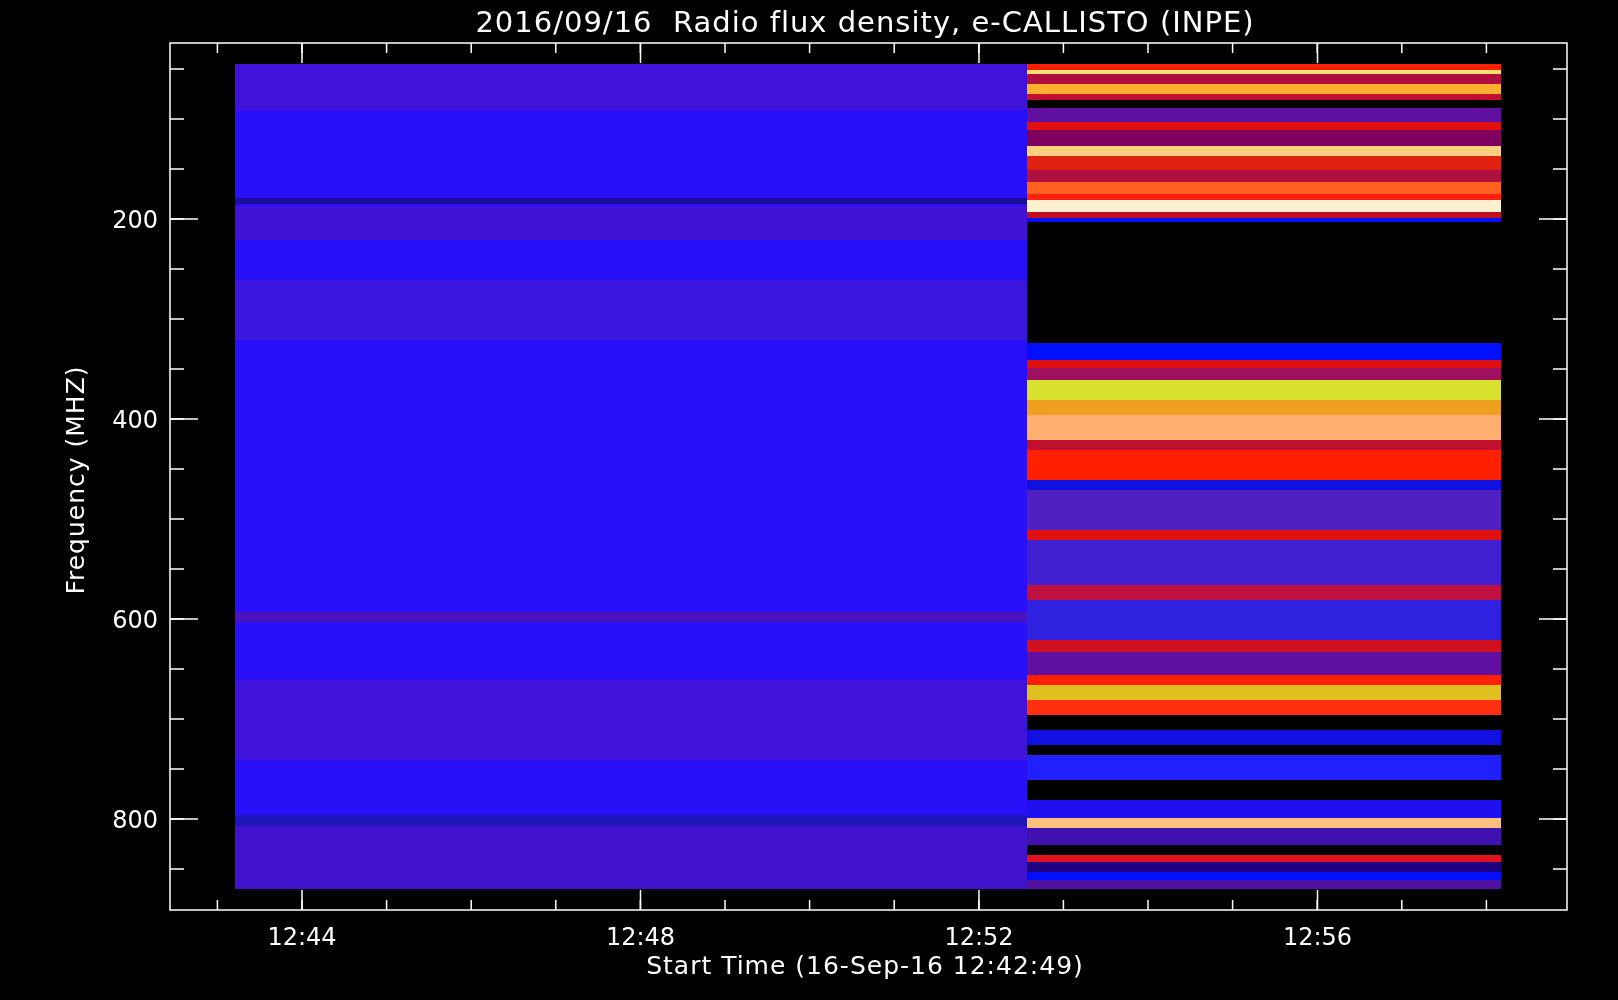 The image size is (1618, 1000). What do you see at coordinates (865, 22) in the screenshot?
I see `chart-title: 2016/09/16 Radio flux density, e-CALLISTO (INPE)` at bounding box center [865, 22].